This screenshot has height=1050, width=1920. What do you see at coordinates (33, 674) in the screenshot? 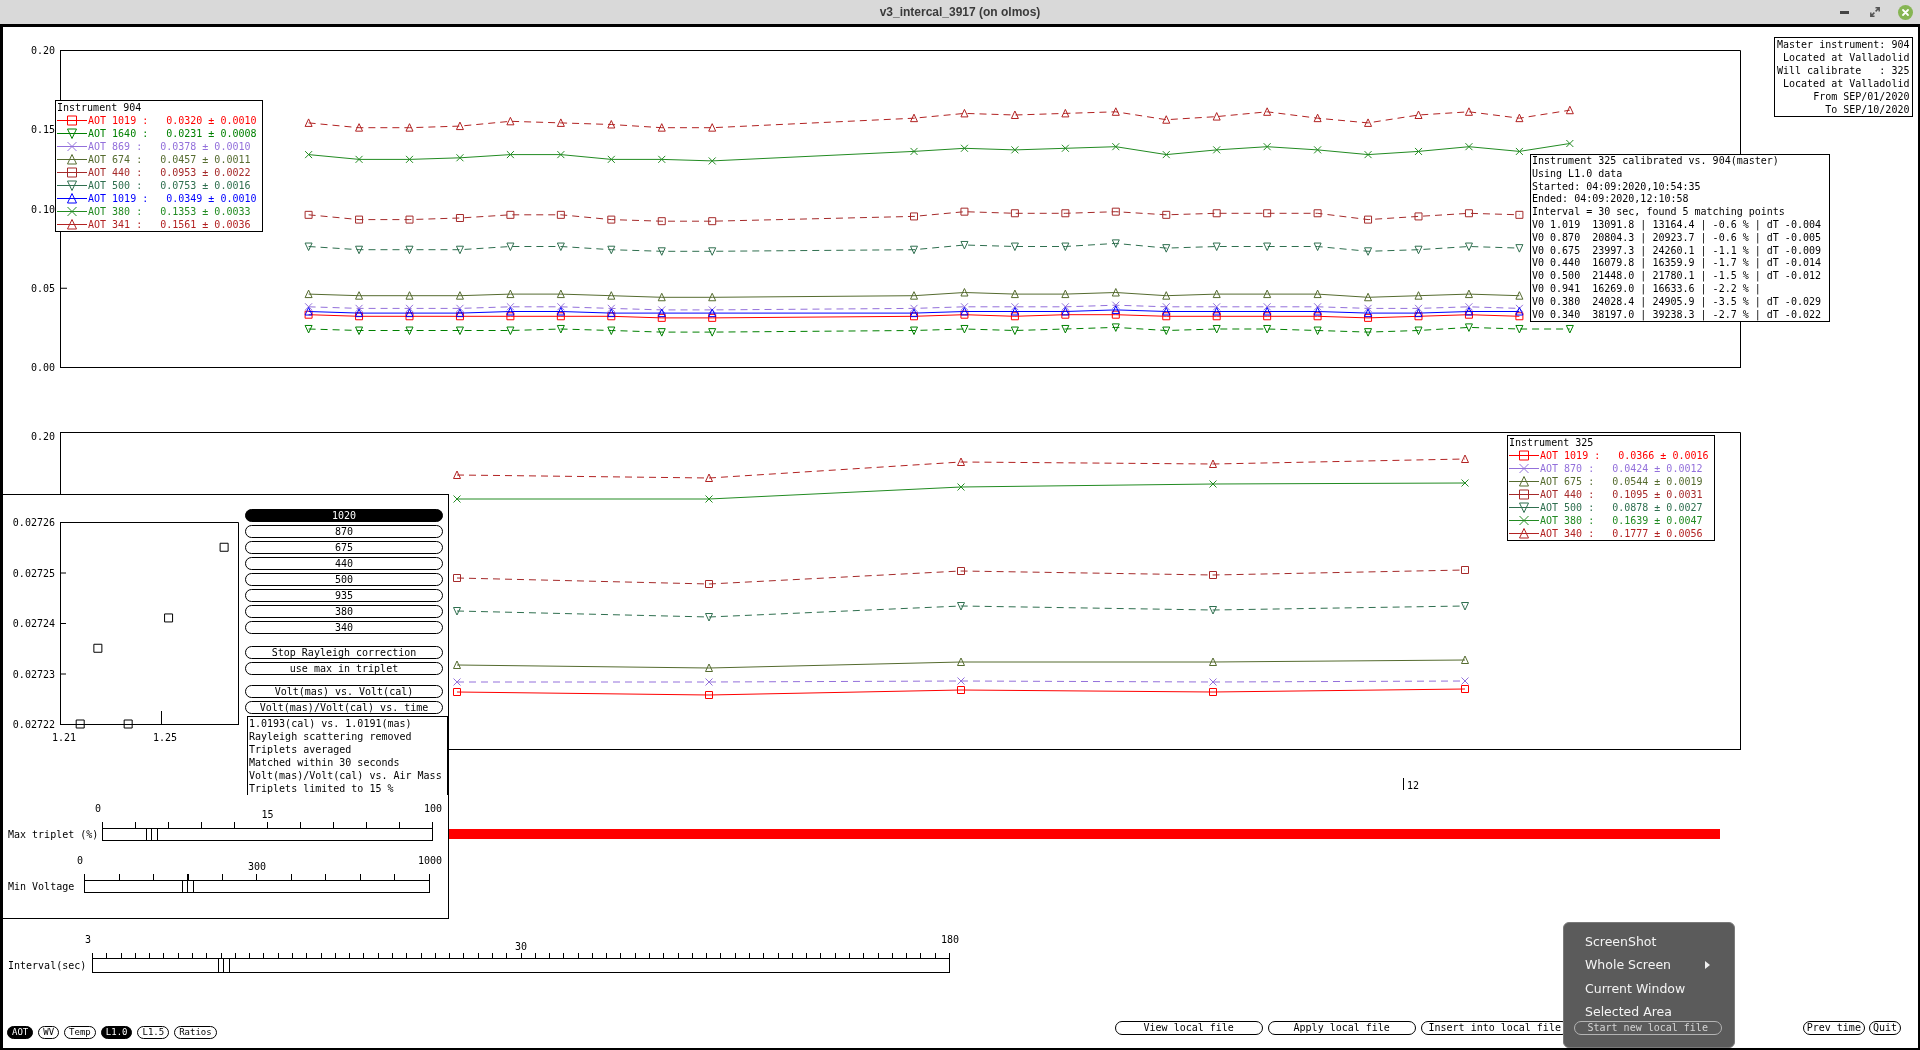
I see `axis-tick-label: 0.02723` at bounding box center [33, 674].